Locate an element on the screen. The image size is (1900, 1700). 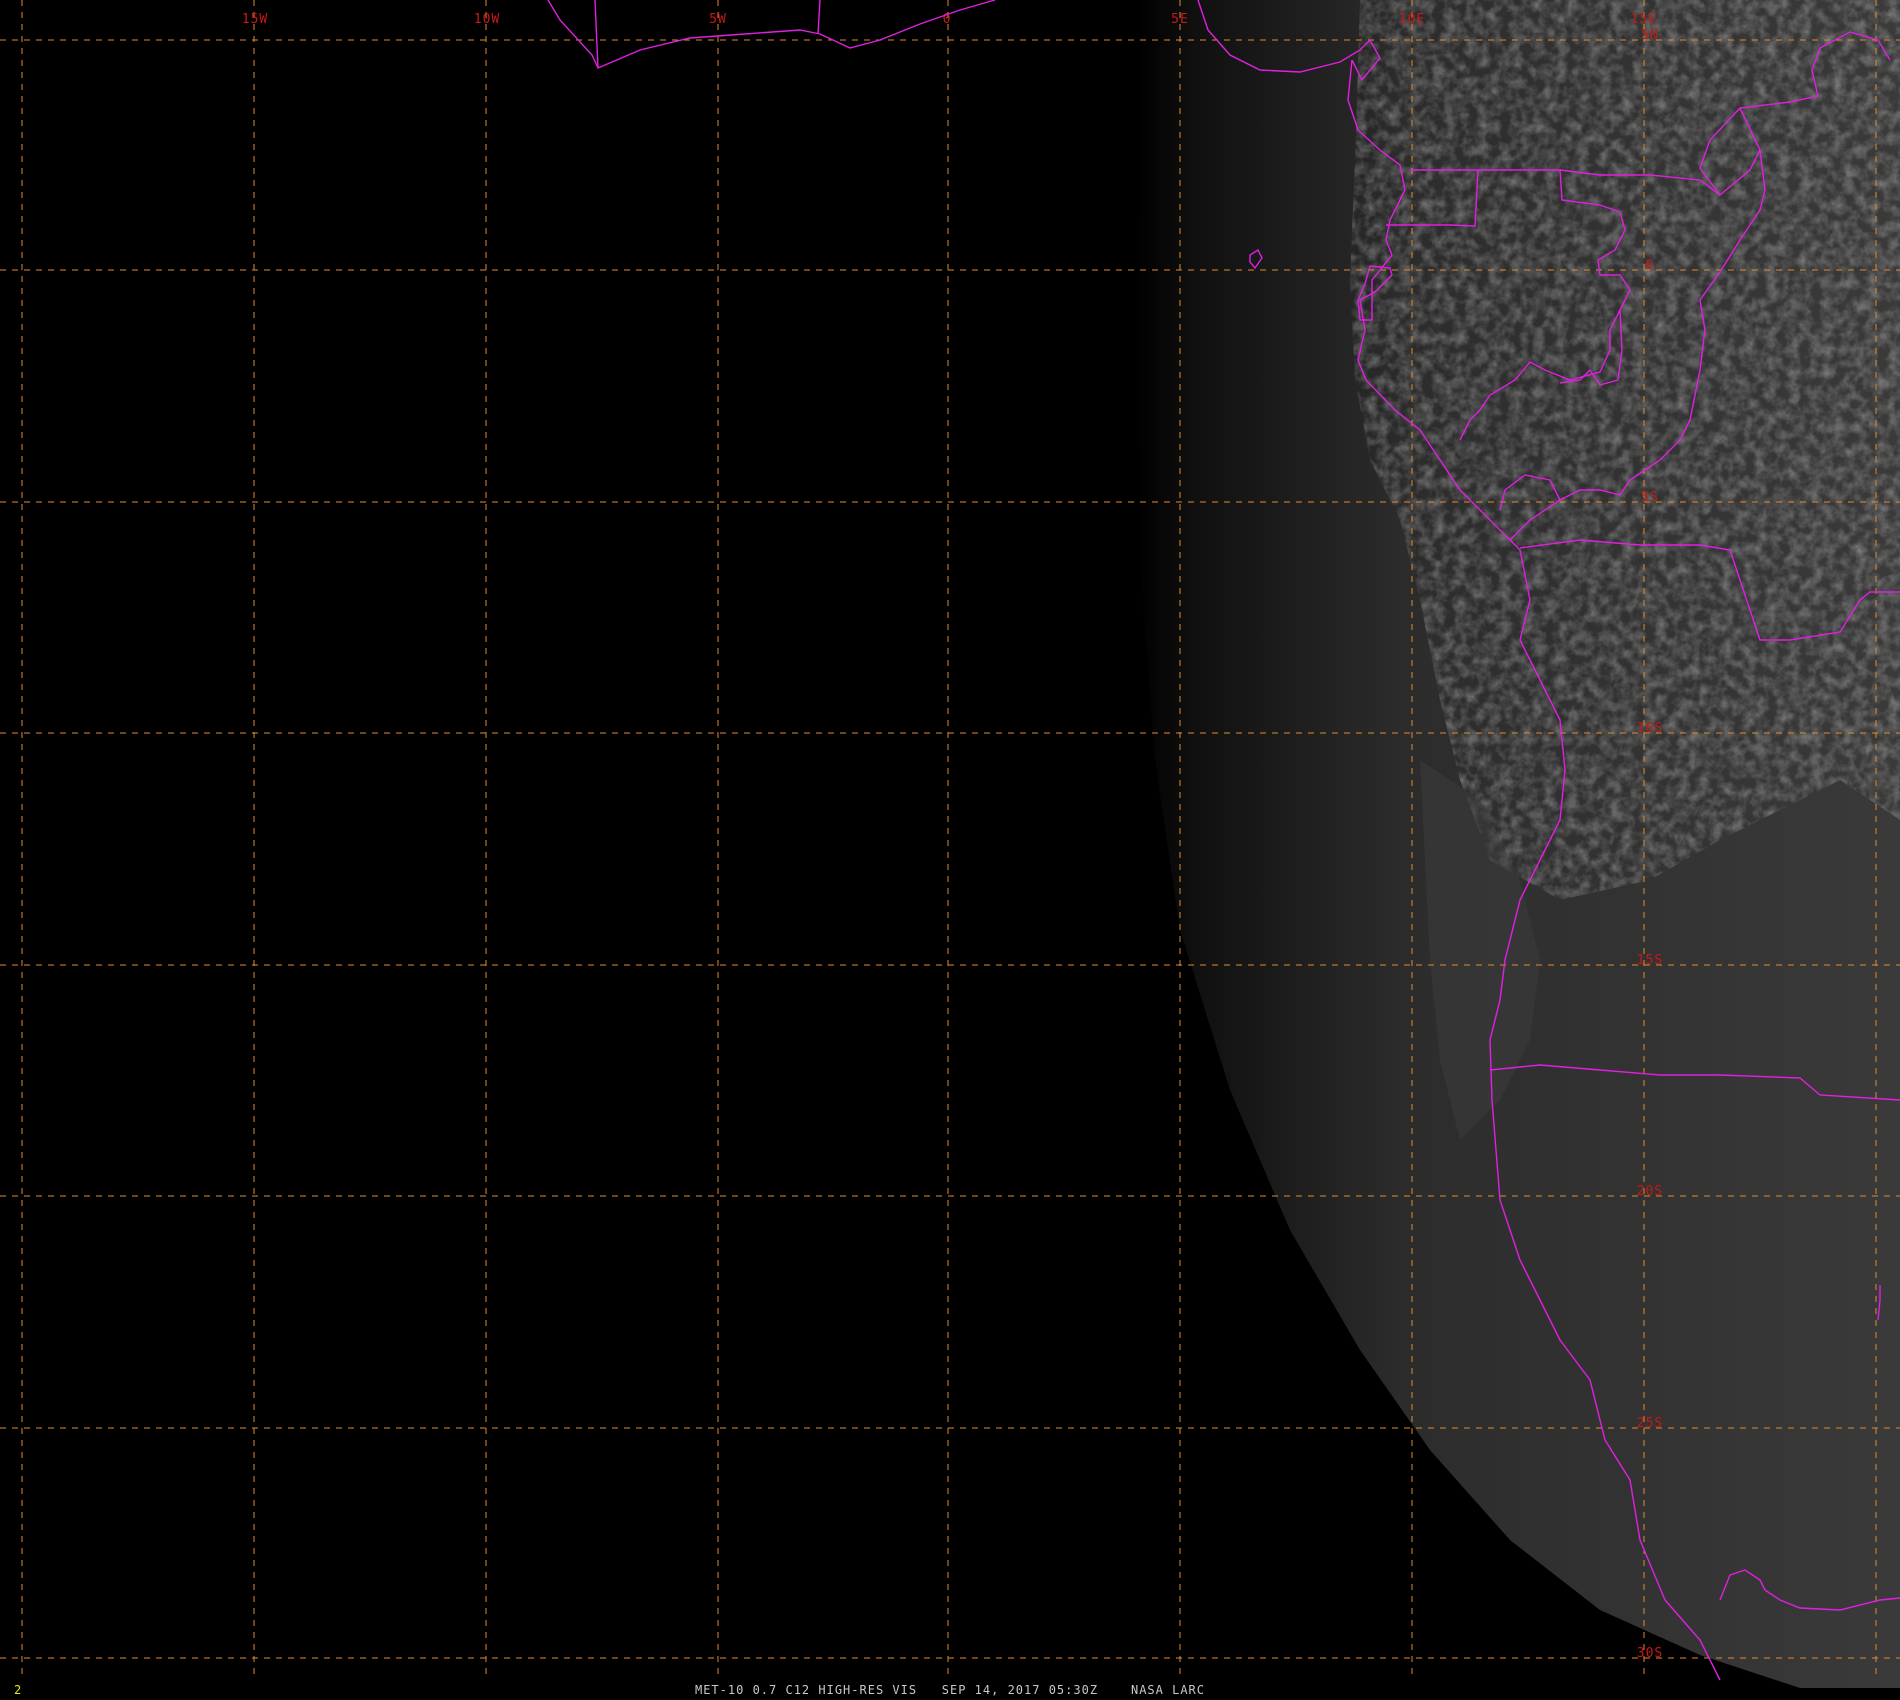
longitude-label: 15W is located at coordinates (255, 19).